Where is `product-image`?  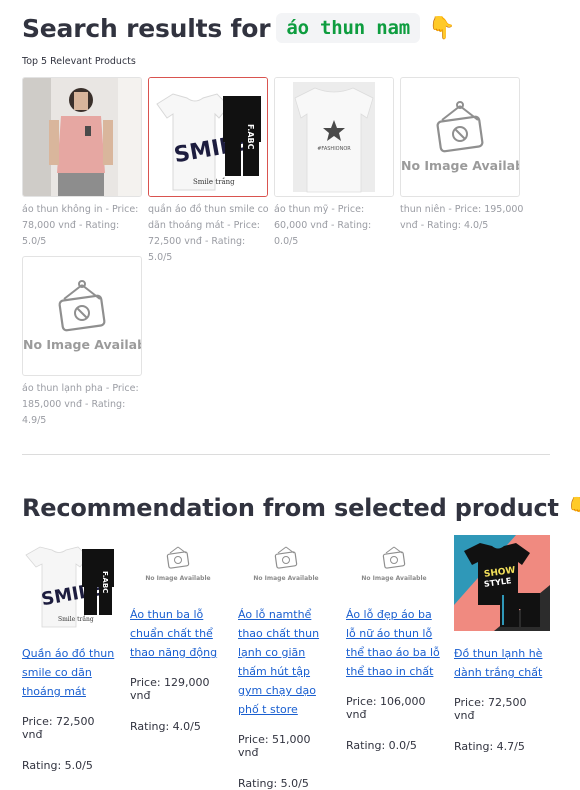 product-image is located at coordinates (82, 137).